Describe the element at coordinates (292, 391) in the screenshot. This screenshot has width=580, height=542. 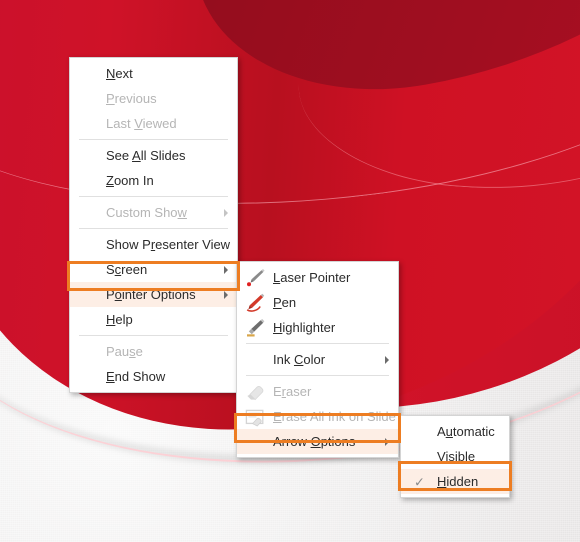
I see `menu-item-label: Eraser` at that location.